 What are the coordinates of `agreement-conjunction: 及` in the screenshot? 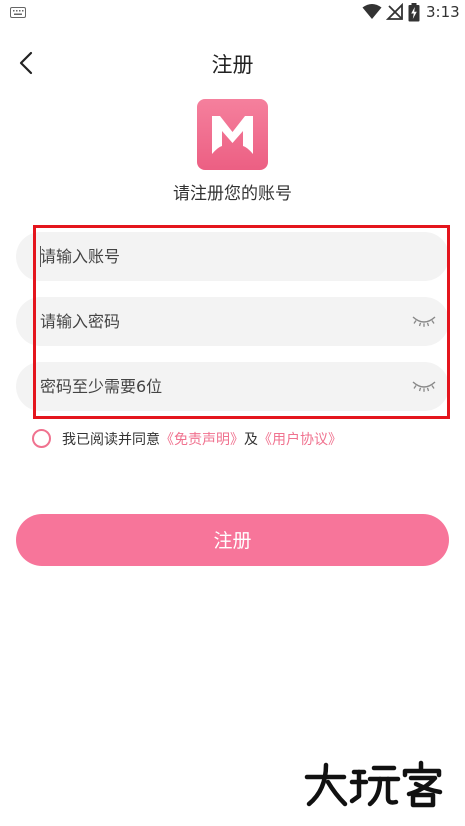 It's located at (251, 440).